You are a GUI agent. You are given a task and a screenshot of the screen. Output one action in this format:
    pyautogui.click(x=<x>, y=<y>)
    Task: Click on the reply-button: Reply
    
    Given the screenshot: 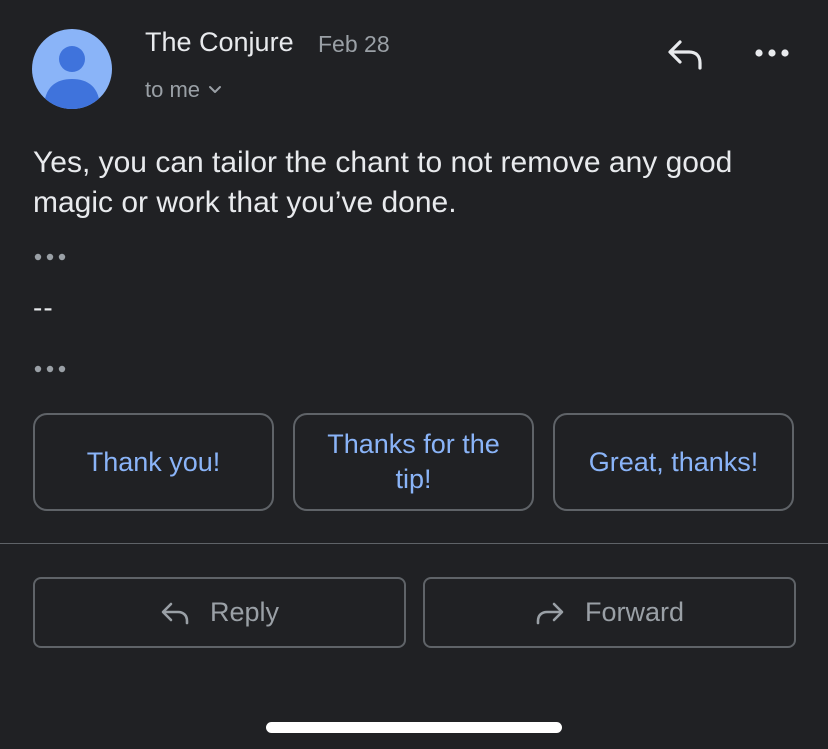 What is the action you would take?
    pyautogui.click(x=219, y=612)
    